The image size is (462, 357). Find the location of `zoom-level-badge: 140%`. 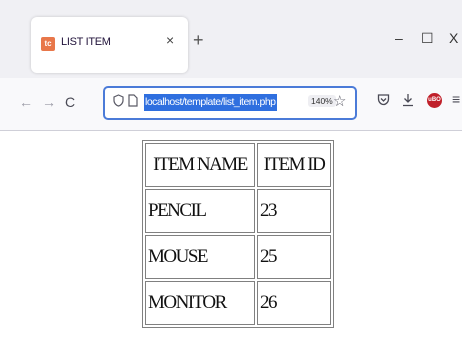

zoom-level-badge: 140% is located at coordinates (322, 101).